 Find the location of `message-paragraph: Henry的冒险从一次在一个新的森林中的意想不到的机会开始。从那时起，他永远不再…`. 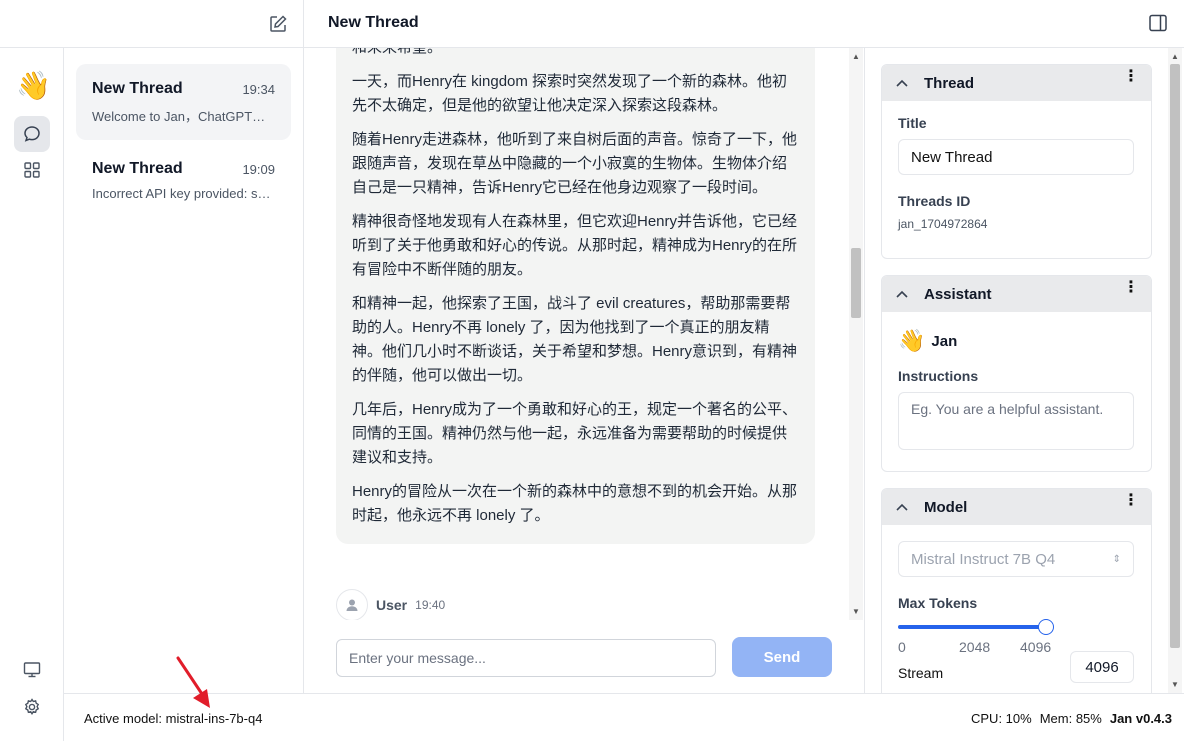

message-paragraph: Henry的冒险从一次在一个新的森林中的意想不到的机会开始。从那时起，他永远不再… is located at coordinates (575, 503).